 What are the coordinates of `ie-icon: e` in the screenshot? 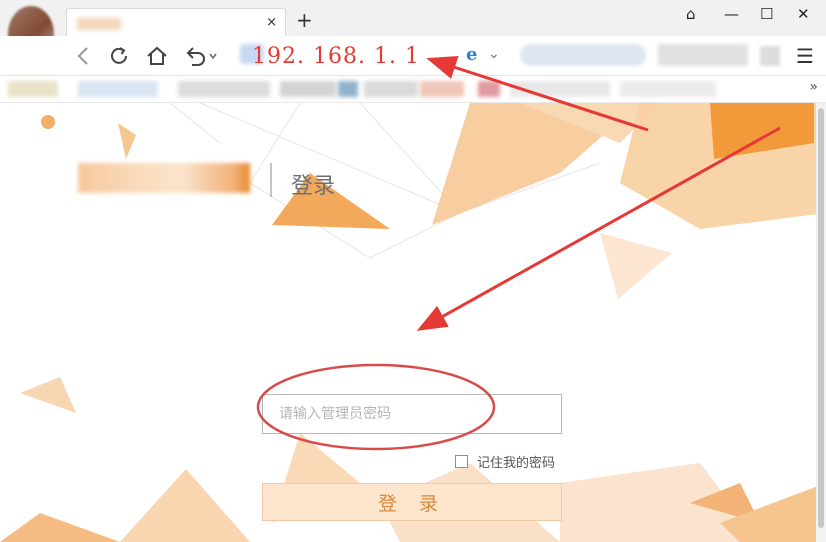 It's located at (471, 54).